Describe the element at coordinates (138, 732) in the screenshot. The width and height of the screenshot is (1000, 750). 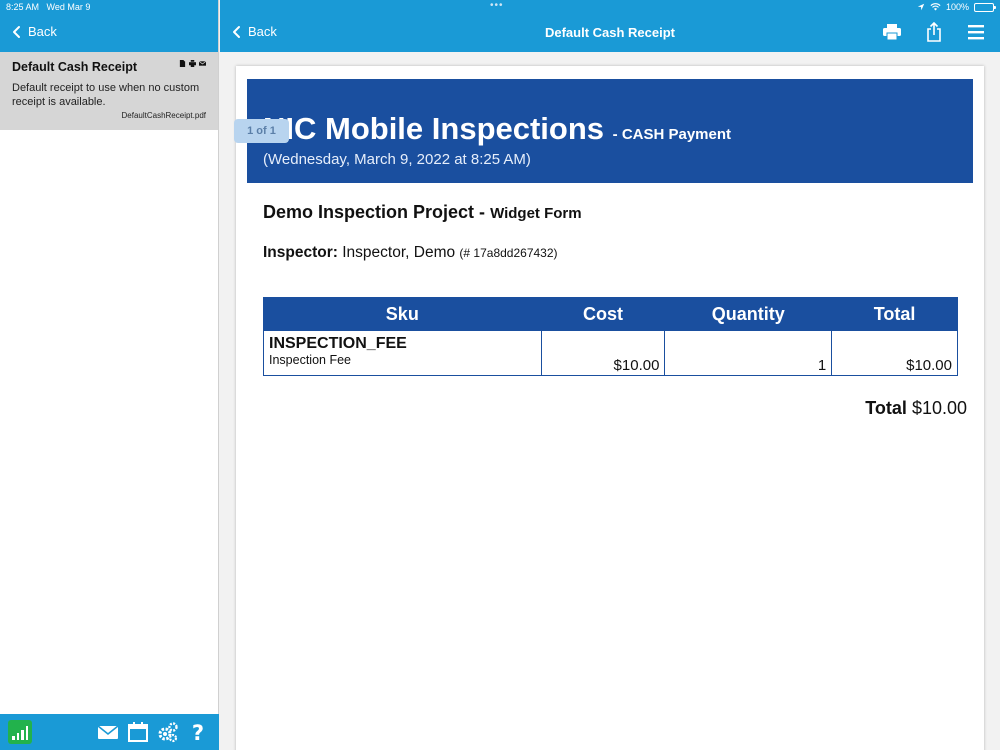
I see `calendar-icon` at that location.